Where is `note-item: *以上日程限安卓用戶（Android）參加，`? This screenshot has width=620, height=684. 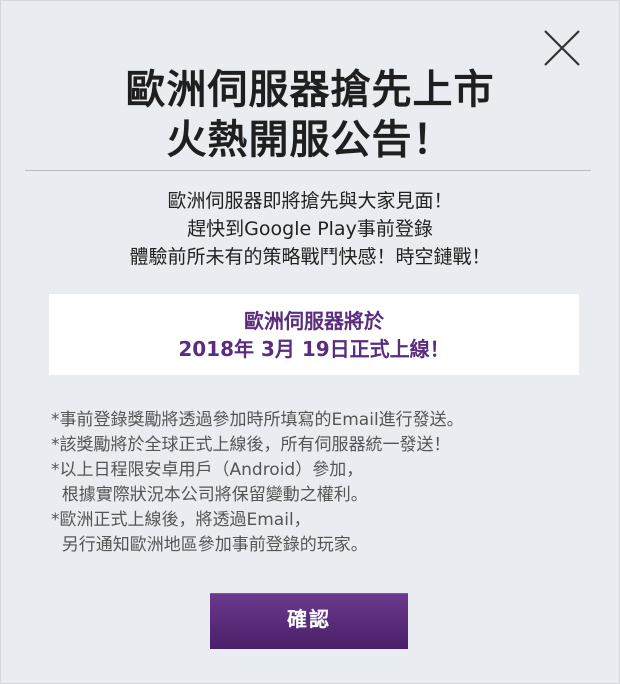 note-item: *以上日程限安卓用戶（Android）參加， is located at coordinates (207, 470).